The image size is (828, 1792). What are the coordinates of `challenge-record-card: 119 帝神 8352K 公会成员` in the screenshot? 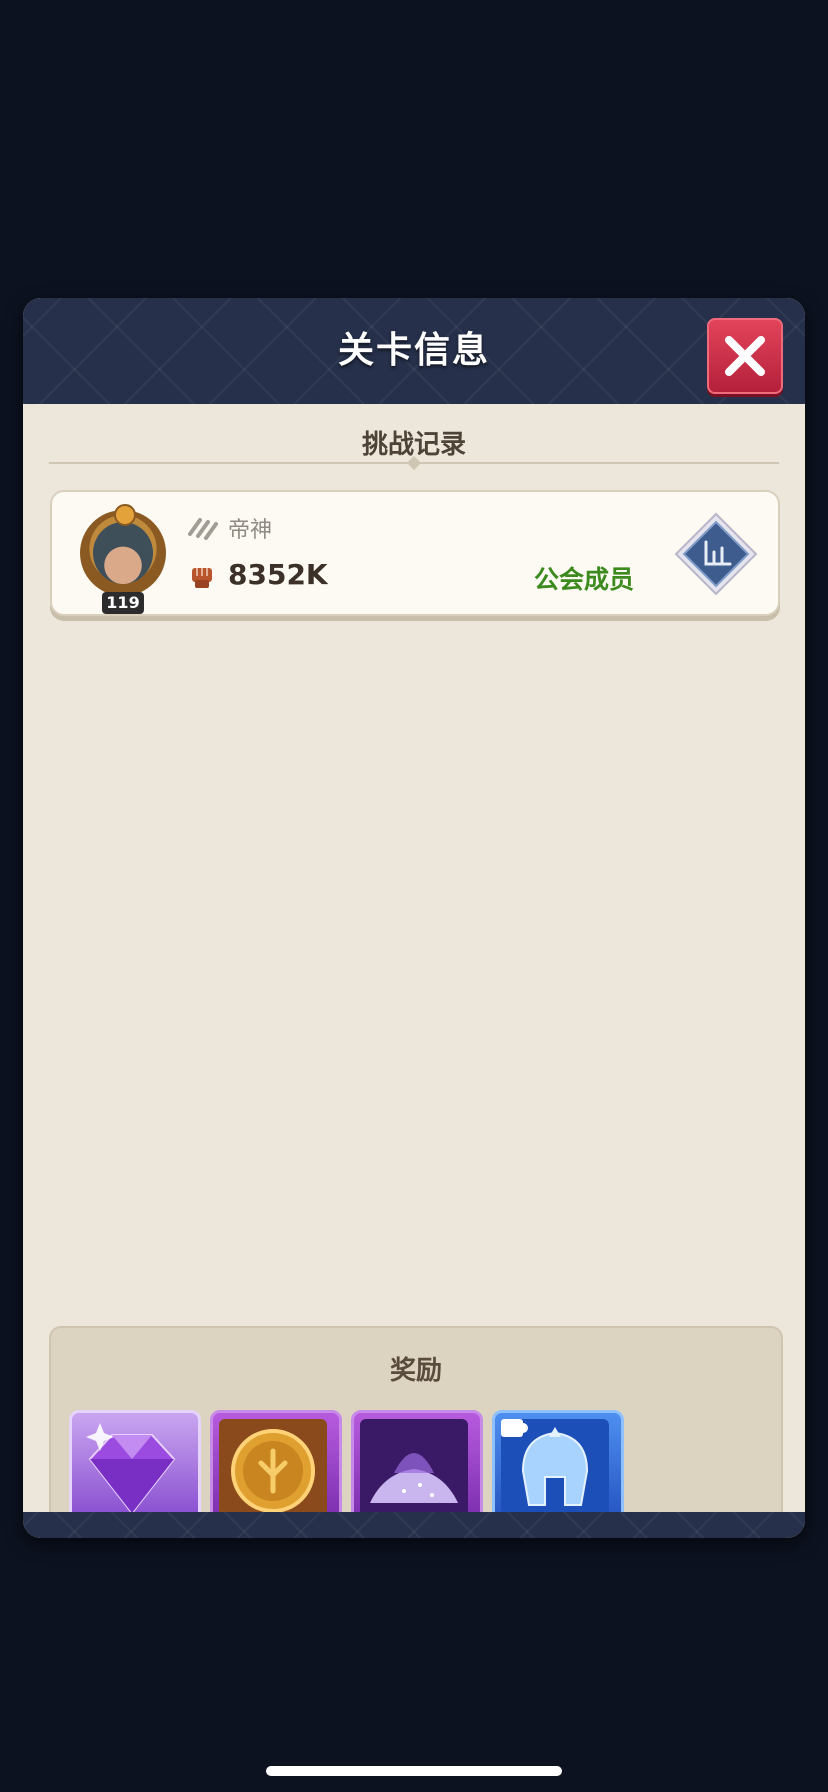 It's located at (415, 553).